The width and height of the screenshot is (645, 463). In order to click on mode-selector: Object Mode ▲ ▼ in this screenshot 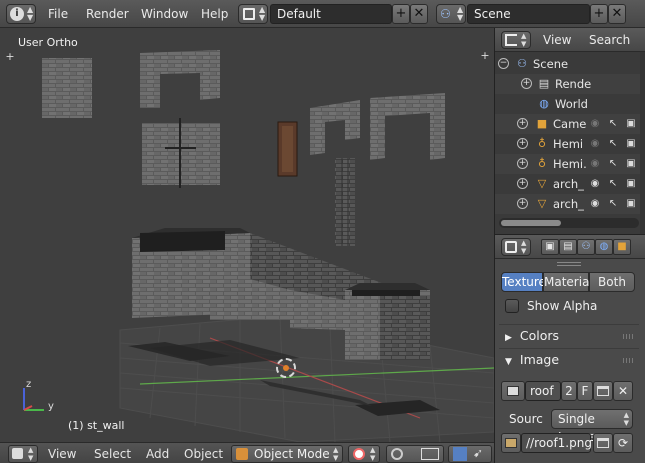, I will do `click(287, 454)`.